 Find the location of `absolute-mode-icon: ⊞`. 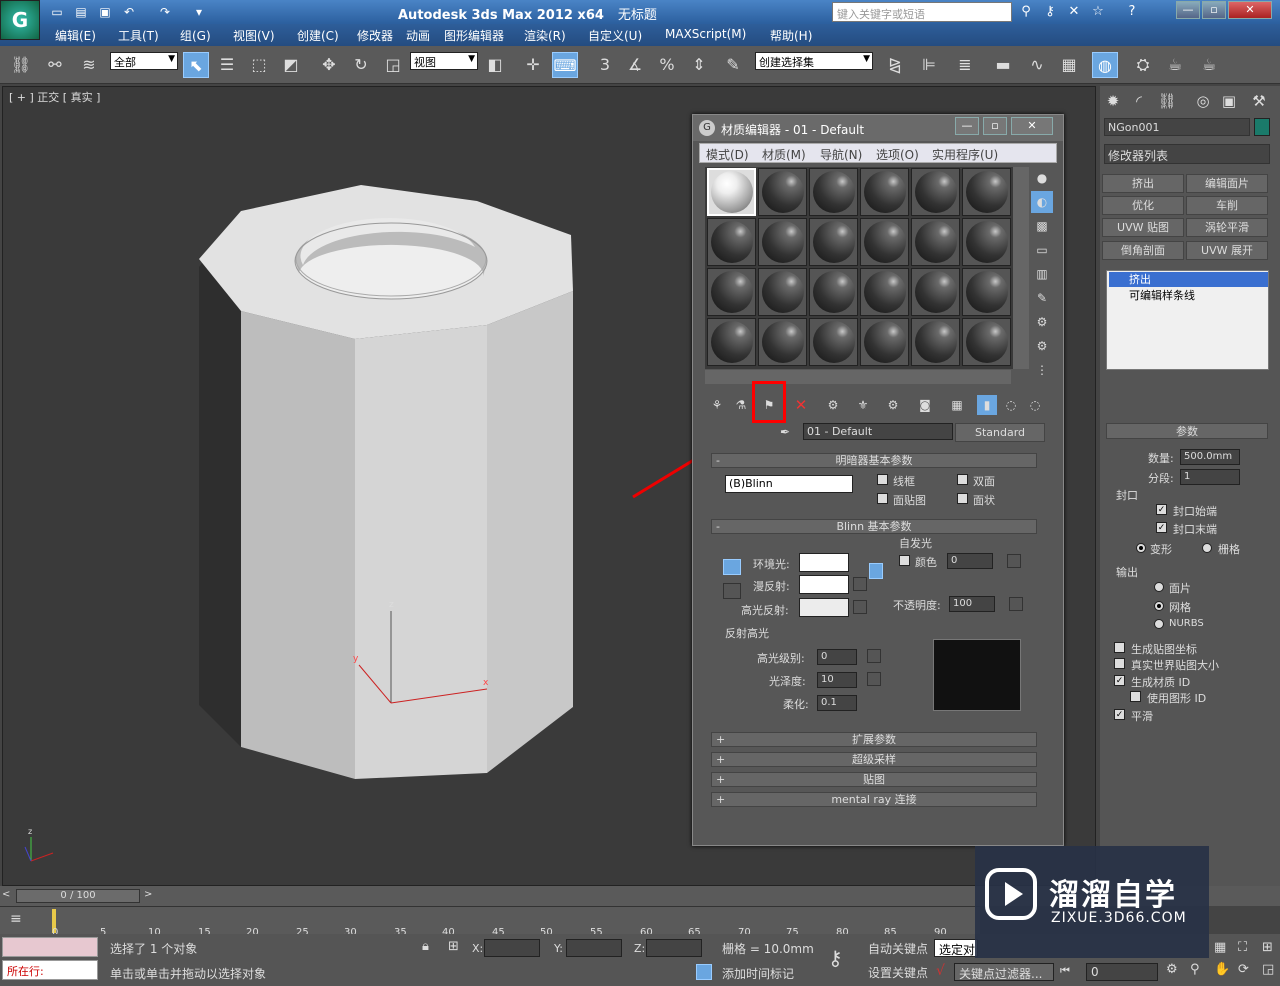

absolute-mode-icon: ⊞ is located at coordinates (453, 946).